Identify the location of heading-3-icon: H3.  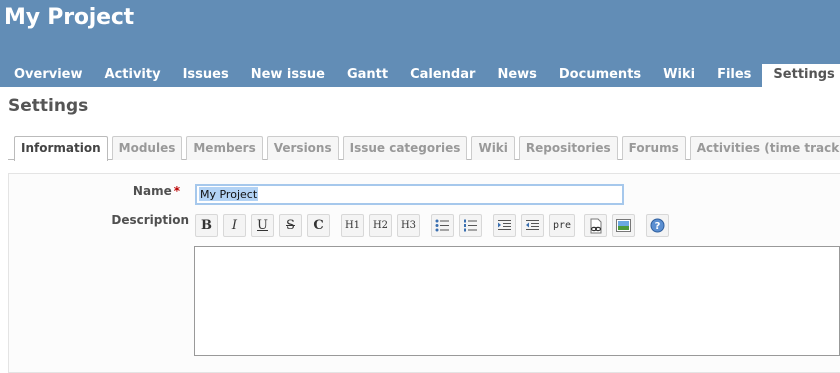
(408, 225).